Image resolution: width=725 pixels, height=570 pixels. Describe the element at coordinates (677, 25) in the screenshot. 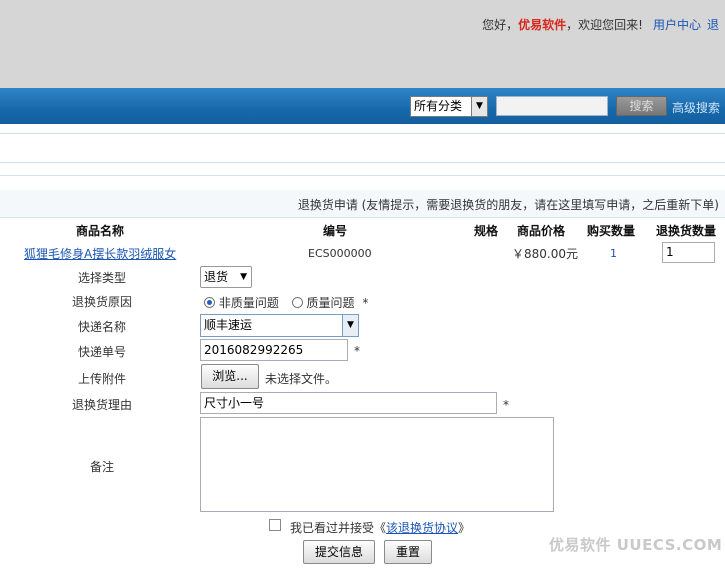

I see `user-center-link: 用户中心` at that location.